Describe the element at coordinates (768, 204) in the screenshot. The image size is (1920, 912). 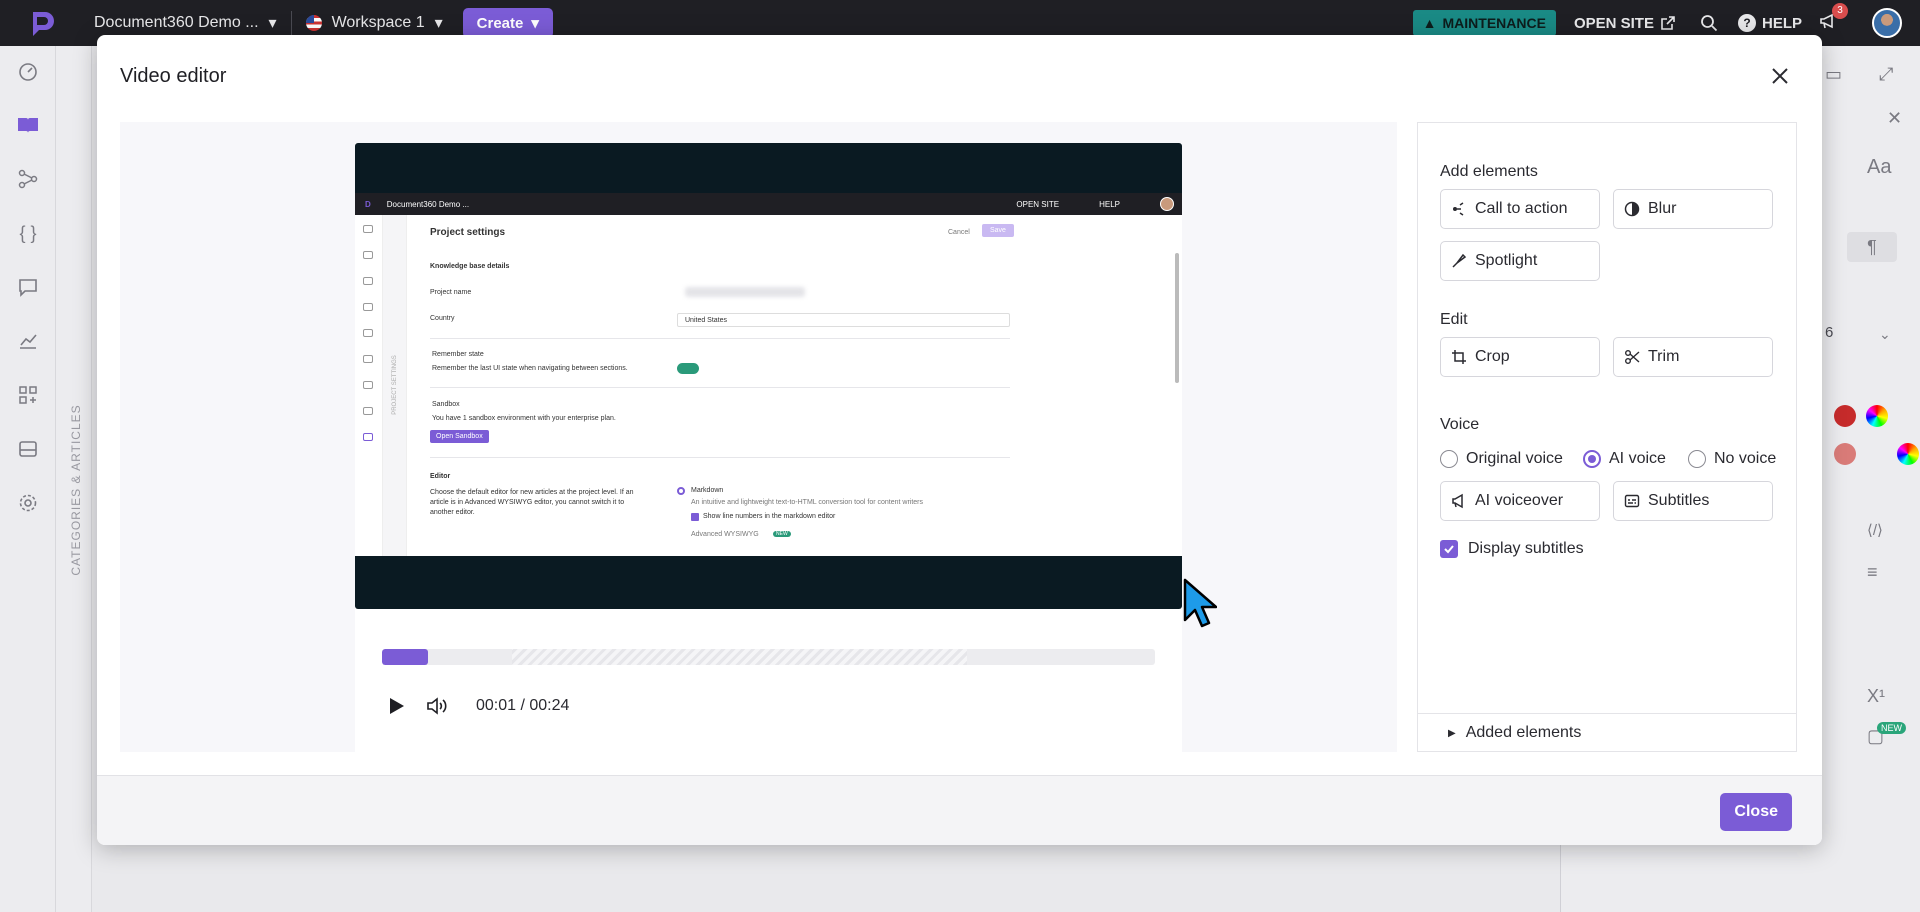
I see `frame-top-bar: D Document360 Demo ... OPEN SITE HELP` at that location.